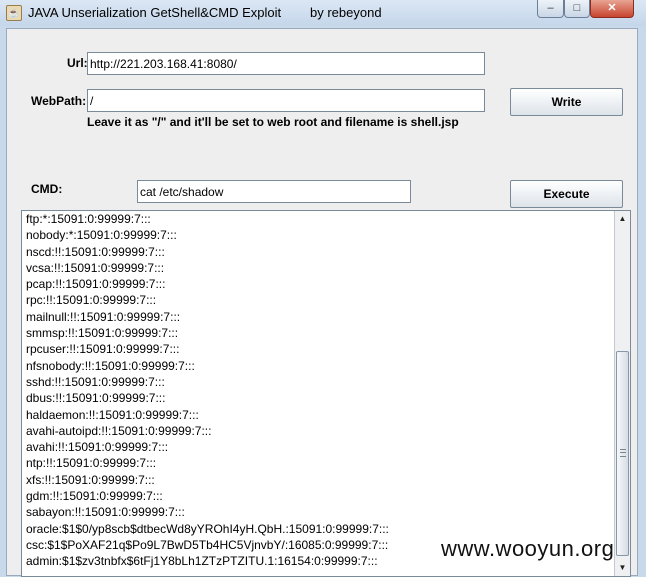 The image size is (646, 577). I want to click on output-line: vcsa:!!:15091:0:99999:7:::, so click(95, 267).